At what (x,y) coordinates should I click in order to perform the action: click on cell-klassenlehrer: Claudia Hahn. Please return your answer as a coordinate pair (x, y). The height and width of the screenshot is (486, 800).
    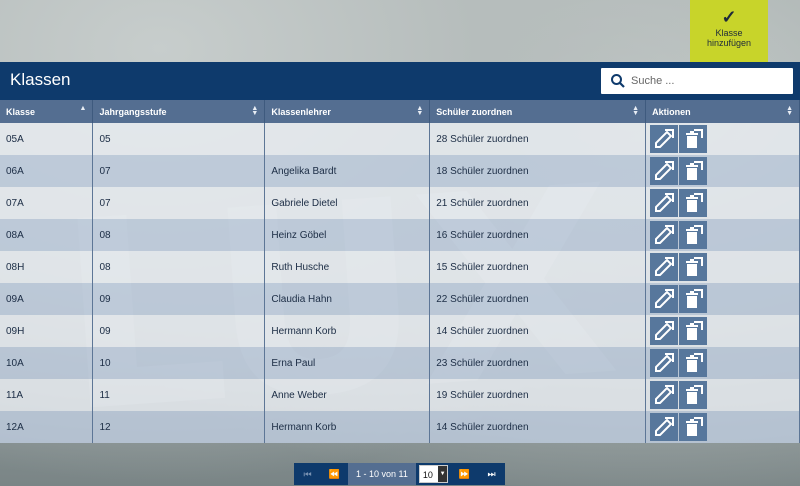
    Looking at the image, I should click on (347, 299).